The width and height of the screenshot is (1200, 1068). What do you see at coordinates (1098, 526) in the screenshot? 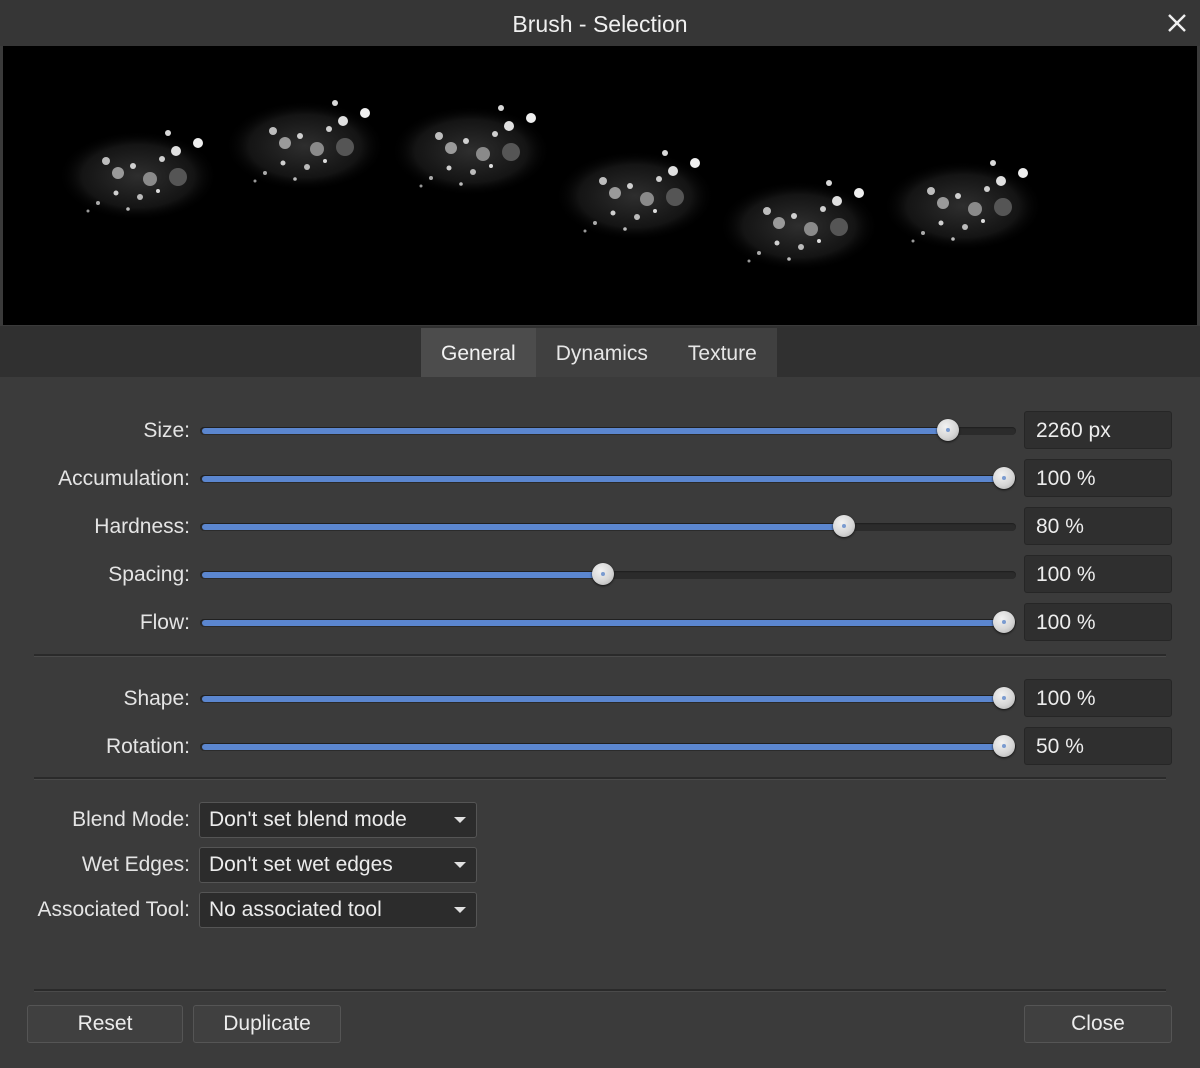
I see `hardness-value-field: 80 %` at bounding box center [1098, 526].